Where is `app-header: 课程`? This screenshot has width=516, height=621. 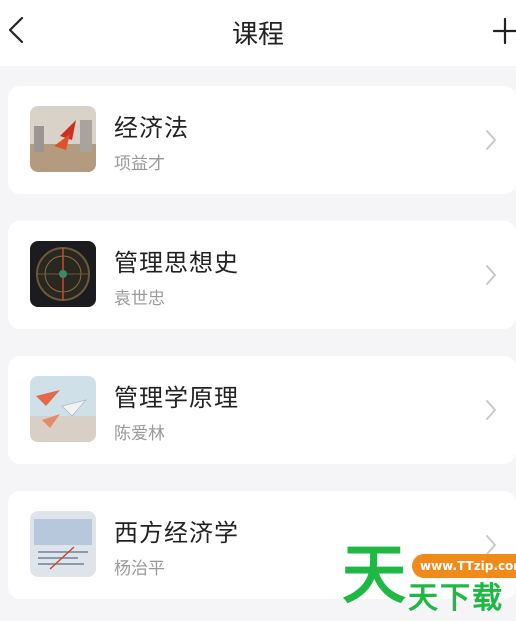
app-header: 课程 is located at coordinates (258, 33).